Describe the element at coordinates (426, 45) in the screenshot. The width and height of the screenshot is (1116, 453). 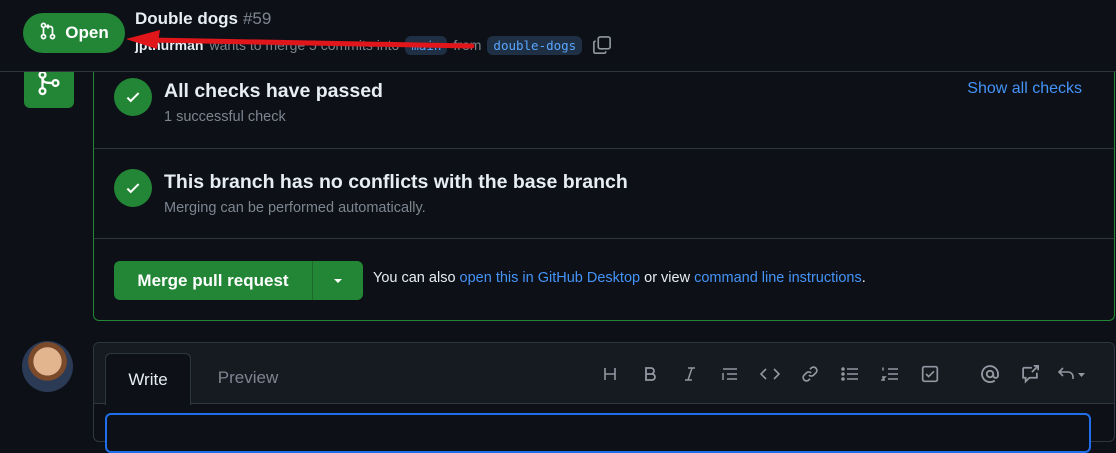
I see `base-branch-tag: main` at that location.